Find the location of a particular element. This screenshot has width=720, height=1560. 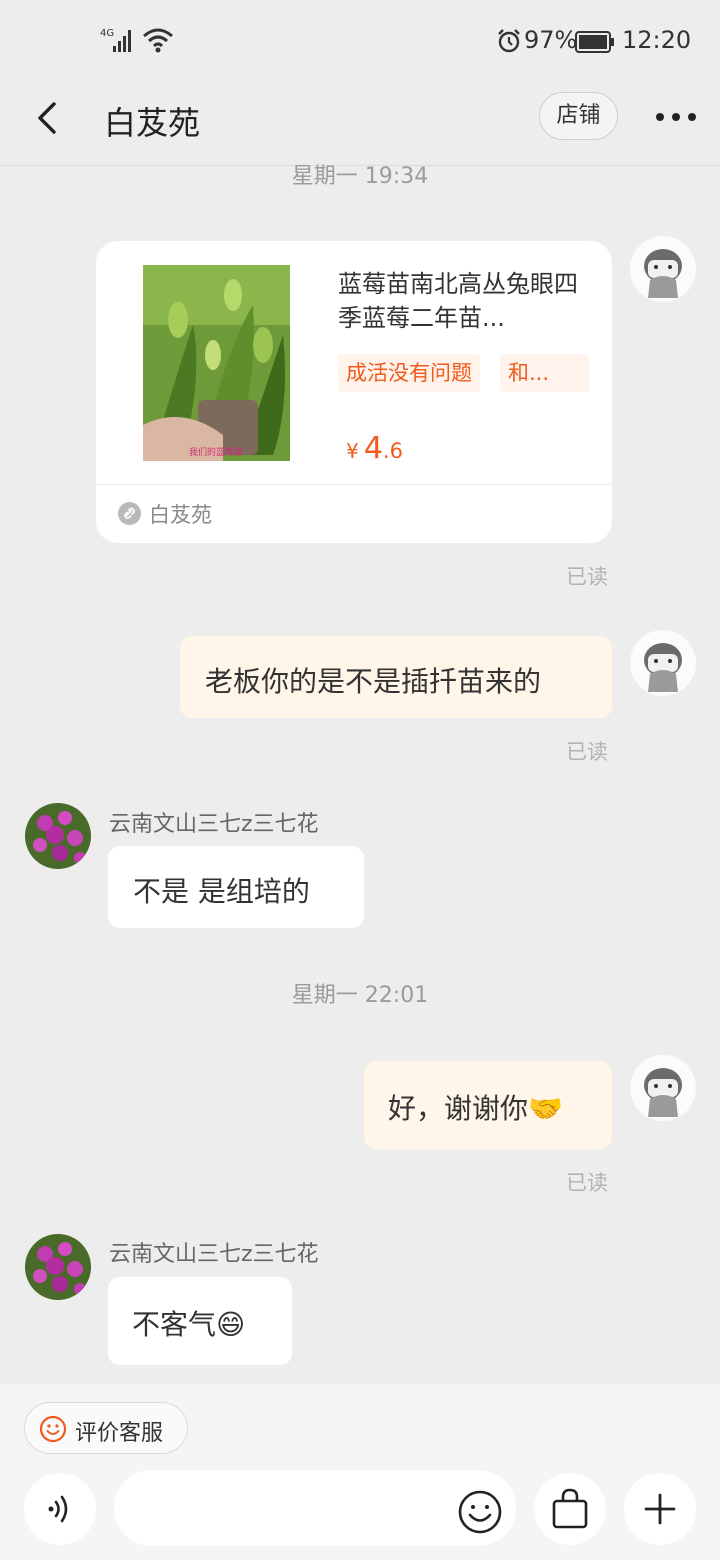

price-integer: 4 is located at coordinates (373, 448).